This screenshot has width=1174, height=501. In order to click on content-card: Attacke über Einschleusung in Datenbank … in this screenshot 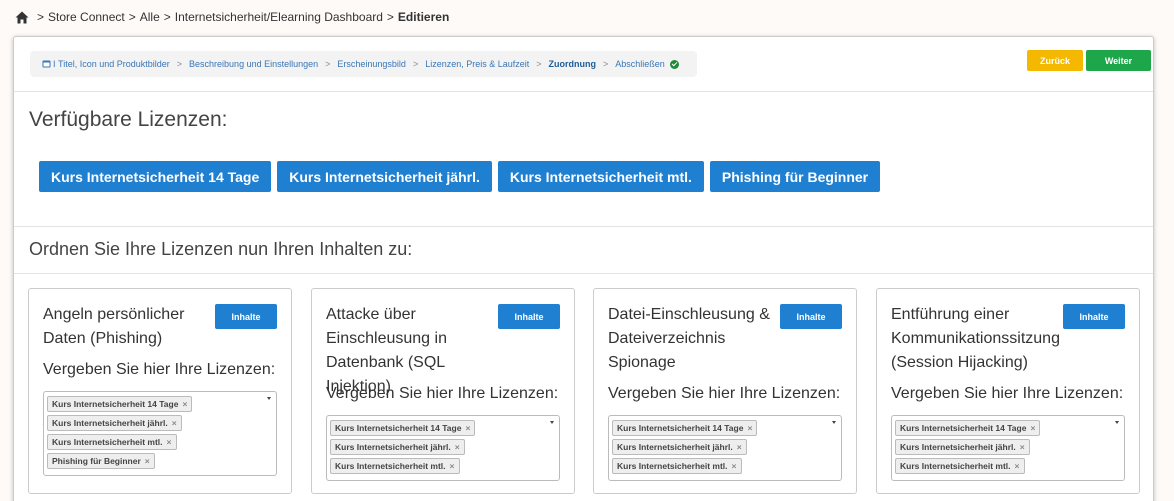, I will do `click(443, 391)`.